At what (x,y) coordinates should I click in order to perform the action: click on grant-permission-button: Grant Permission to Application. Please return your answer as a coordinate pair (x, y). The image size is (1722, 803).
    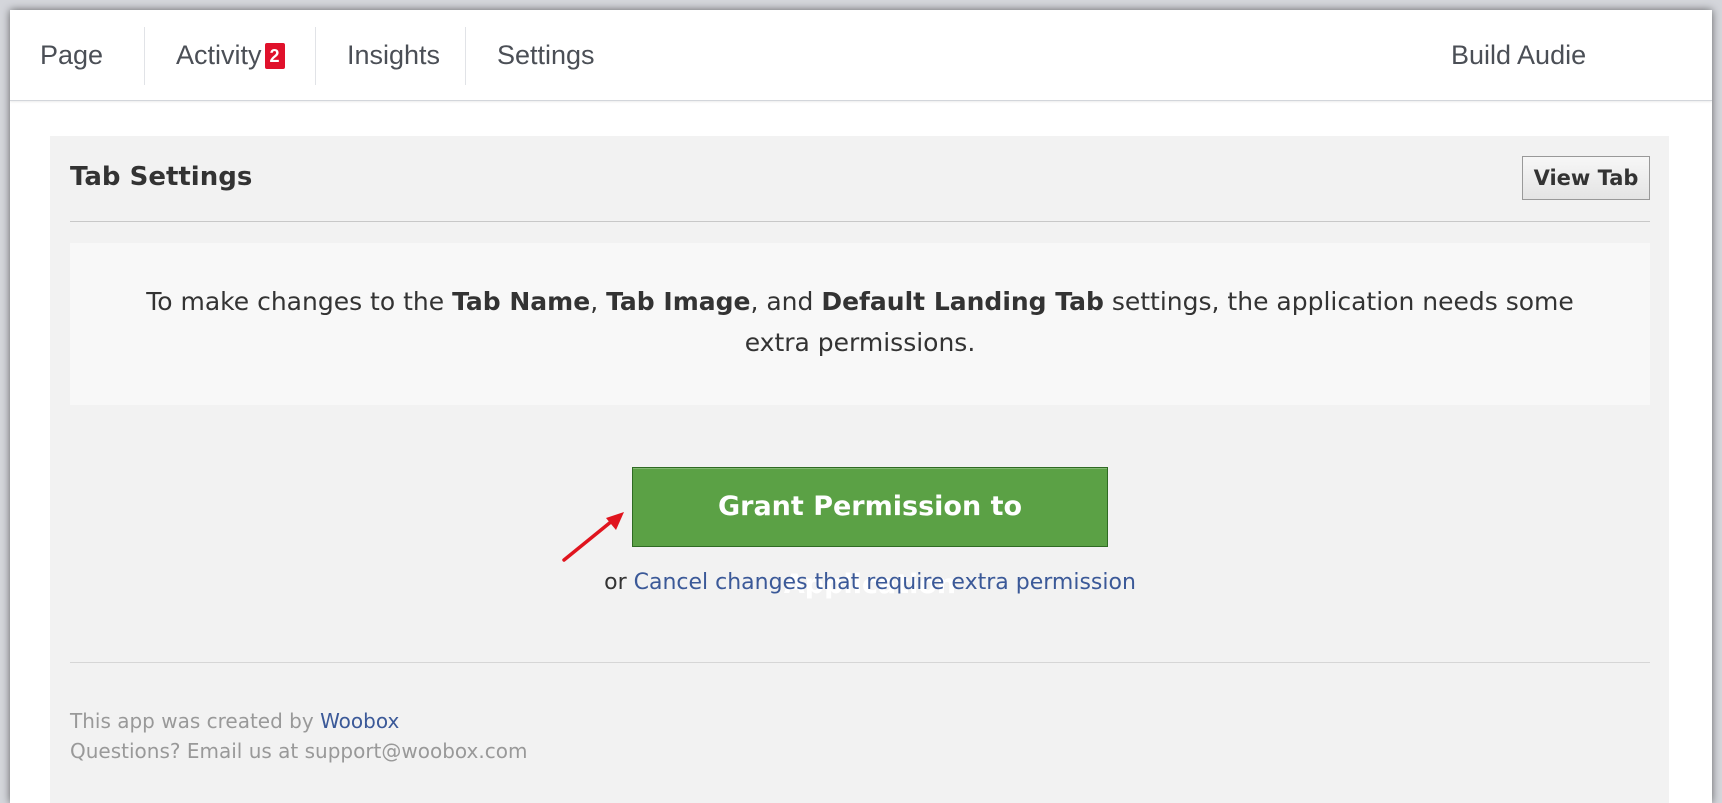
    Looking at the image, I should click on (870, 533).